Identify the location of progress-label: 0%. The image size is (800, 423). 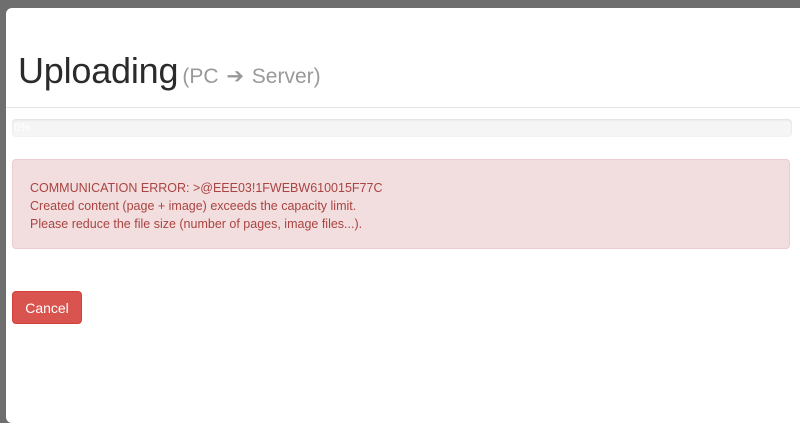
(22, 128).